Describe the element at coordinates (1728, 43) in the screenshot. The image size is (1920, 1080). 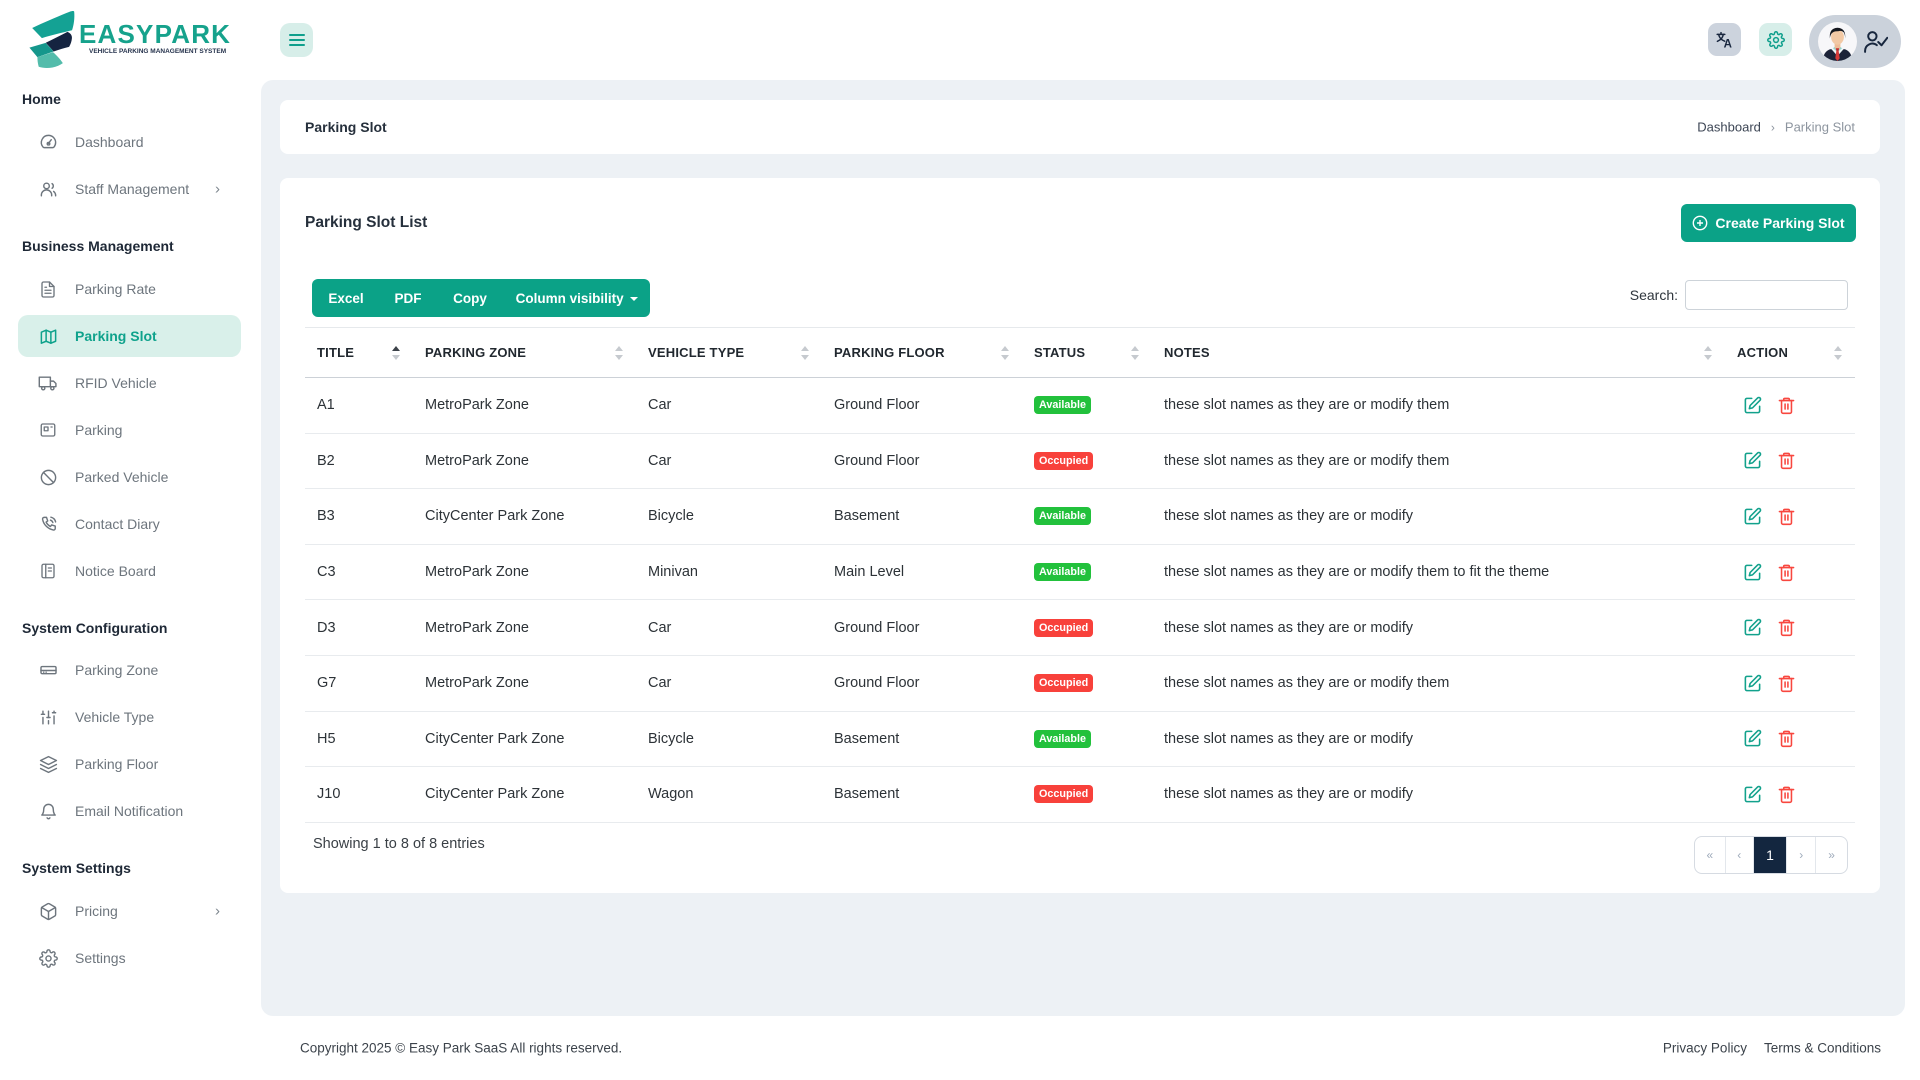
I see `svg-text: A` at that location.